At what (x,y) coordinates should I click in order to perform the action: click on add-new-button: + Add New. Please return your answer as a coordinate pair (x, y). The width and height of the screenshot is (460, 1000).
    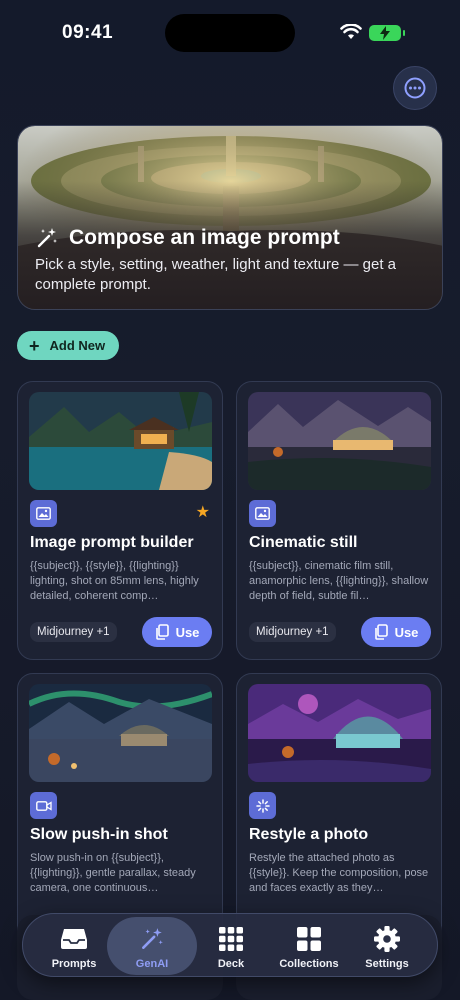
    Looking at the image, I should click on (68, 345).